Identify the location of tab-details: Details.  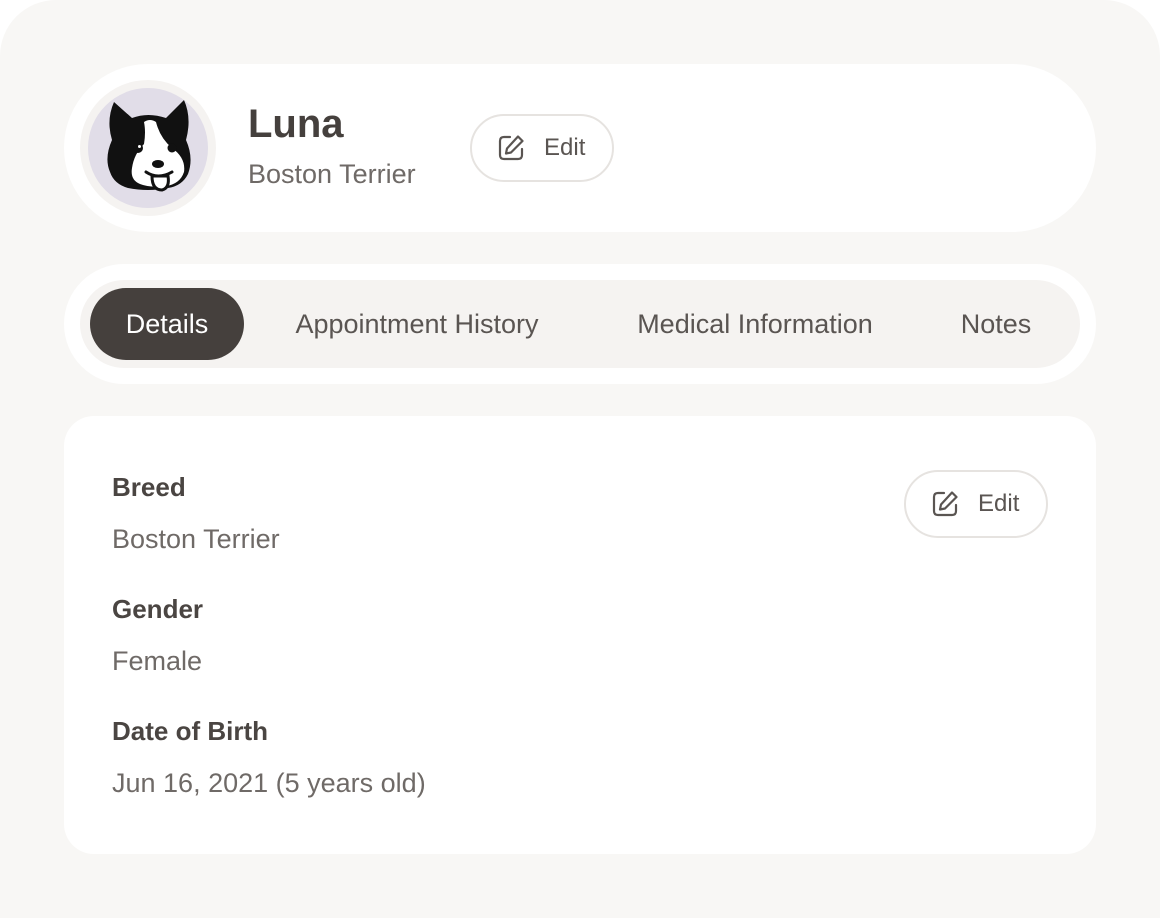
(167, 324).